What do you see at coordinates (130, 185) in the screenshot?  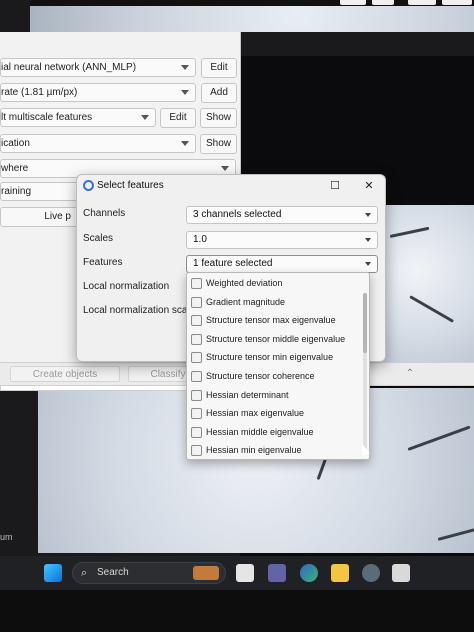 I see `dialog-title: Select features` at bounding box center [130, 185].